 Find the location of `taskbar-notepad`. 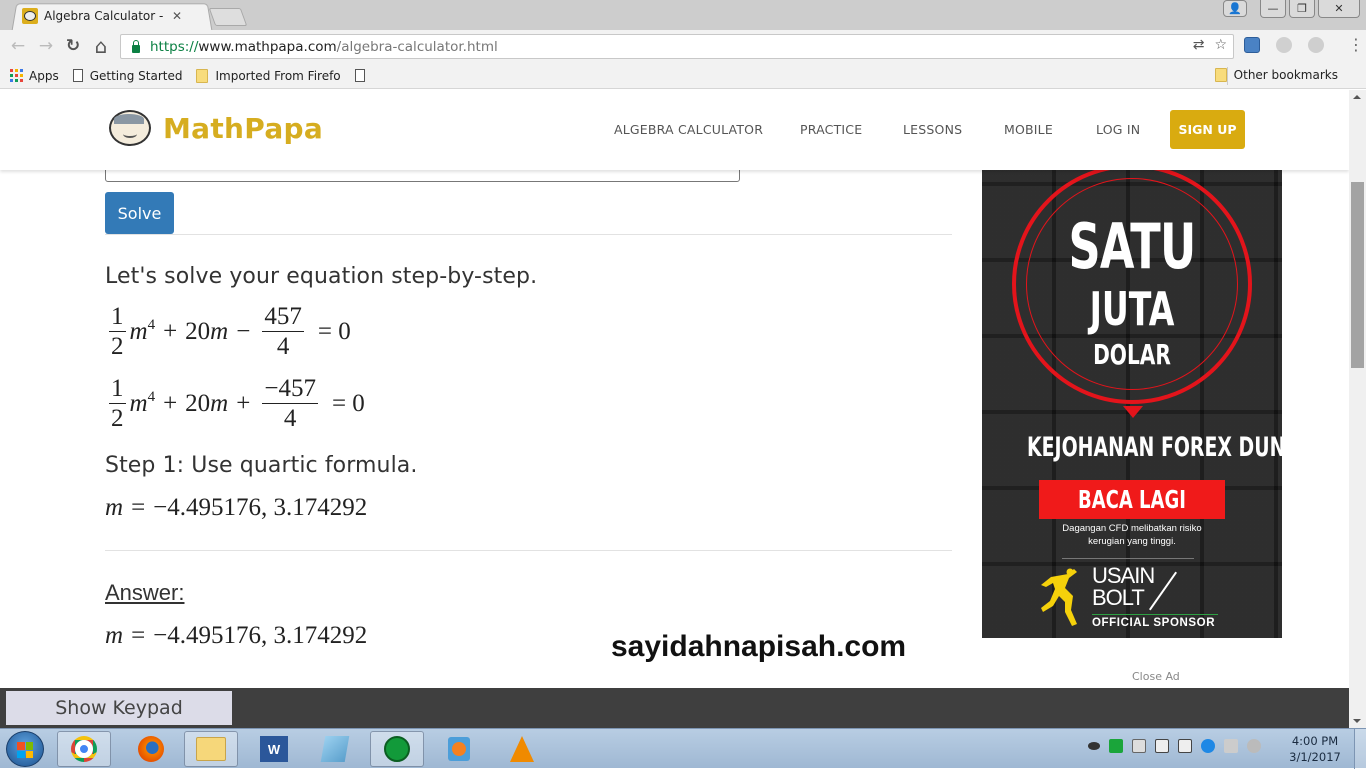

taskbar-notepad is located at coordinates (335, 749).